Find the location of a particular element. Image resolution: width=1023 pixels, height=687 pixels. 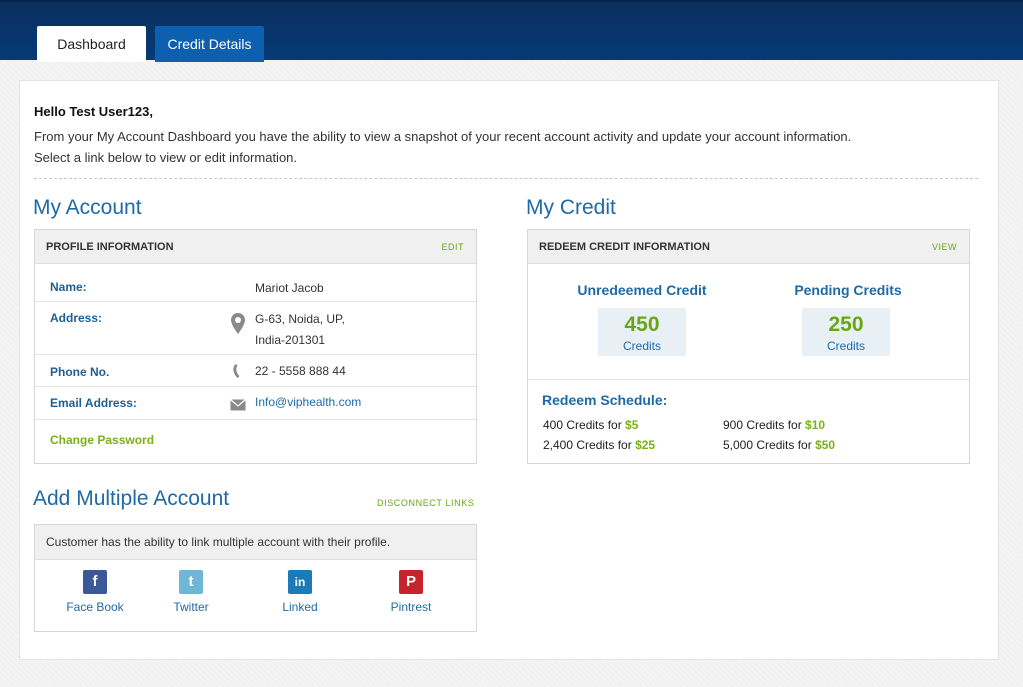

pending-credits-column: Pending Credits 250 Credits is located at coordinates (848, 319).